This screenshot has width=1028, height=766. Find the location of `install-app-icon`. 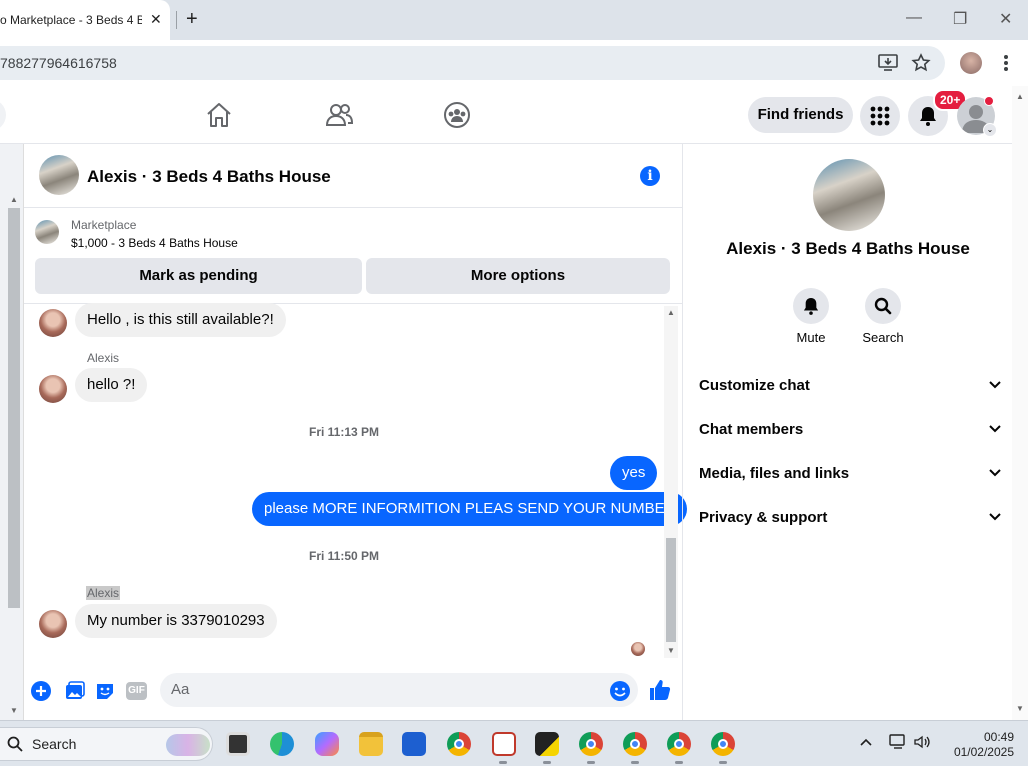

install-app-icon is located at coordinates (888, 63).